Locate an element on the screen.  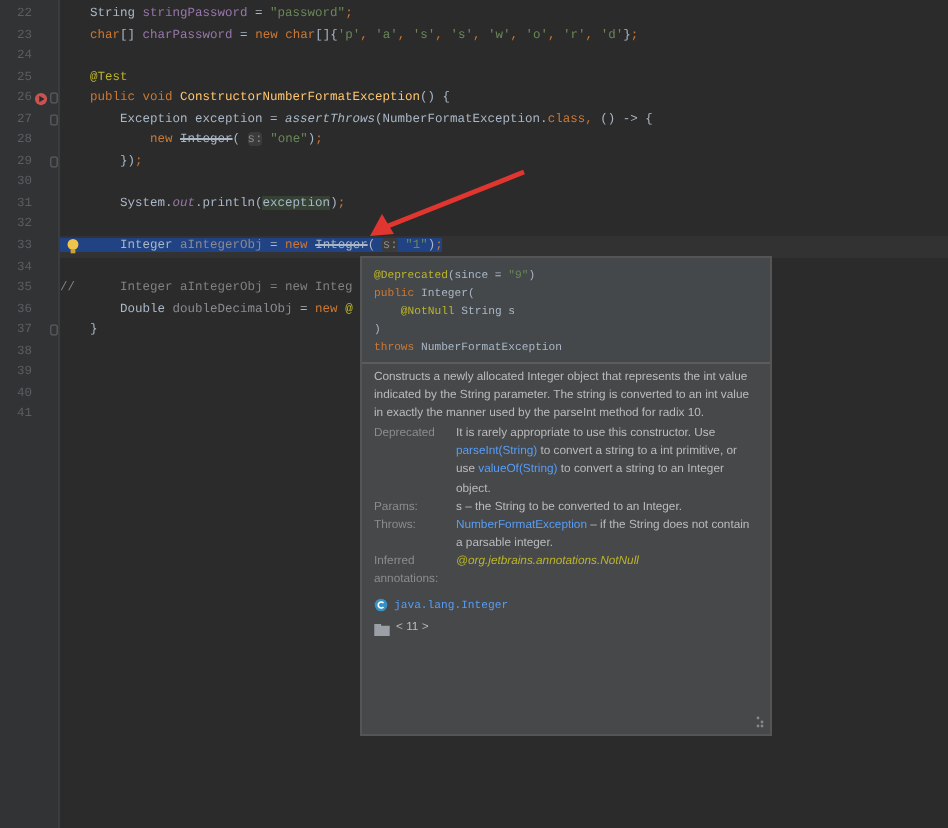
class-icon is located at coordinates (381, 605).